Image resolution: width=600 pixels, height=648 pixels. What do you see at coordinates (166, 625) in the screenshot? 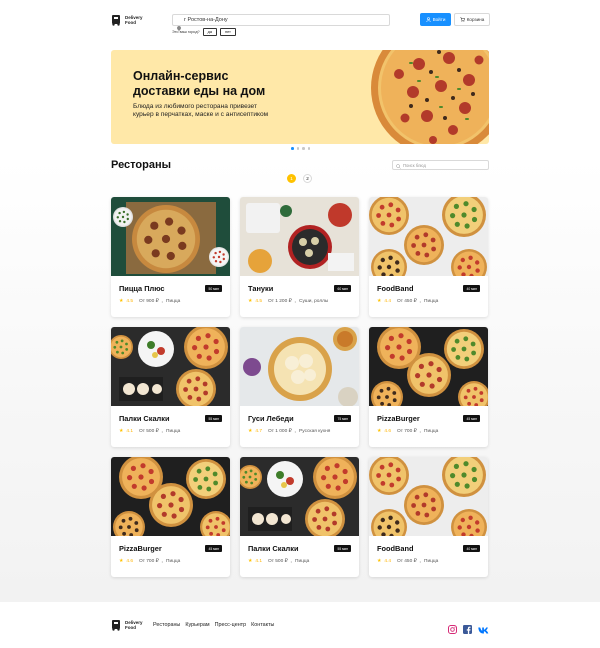
I see `footer-link: Рестораны` at bounding box center [166, 625].